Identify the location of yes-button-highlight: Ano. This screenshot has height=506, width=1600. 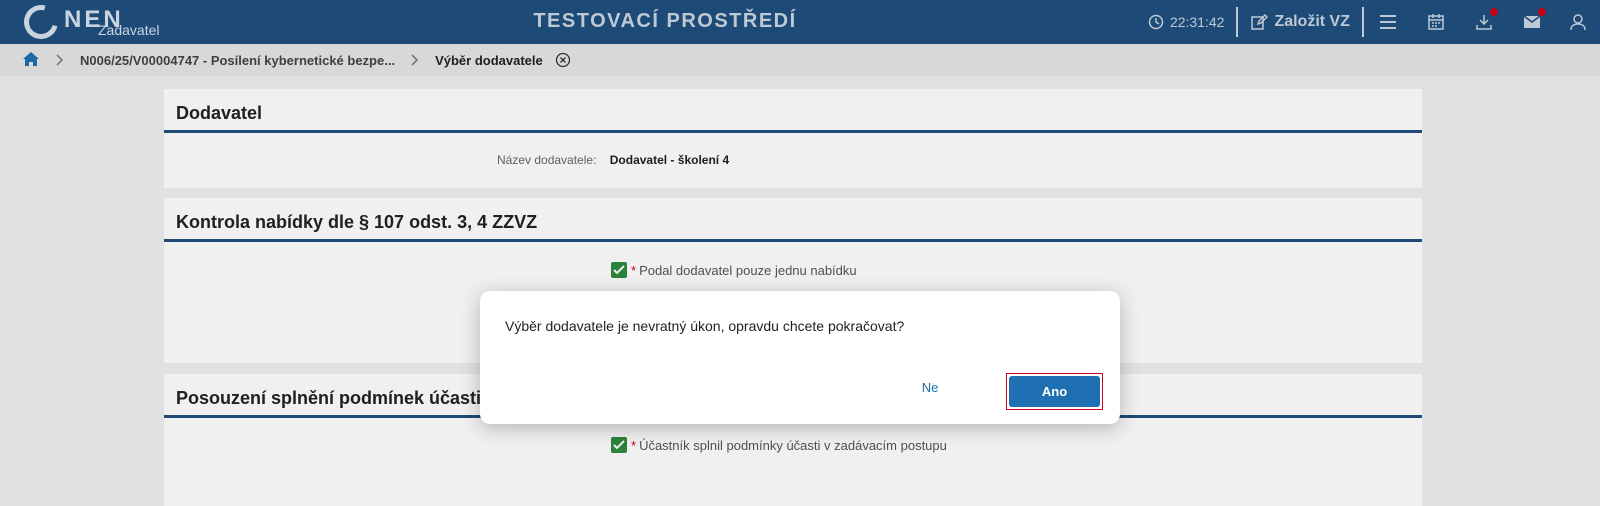
(1054, 391).